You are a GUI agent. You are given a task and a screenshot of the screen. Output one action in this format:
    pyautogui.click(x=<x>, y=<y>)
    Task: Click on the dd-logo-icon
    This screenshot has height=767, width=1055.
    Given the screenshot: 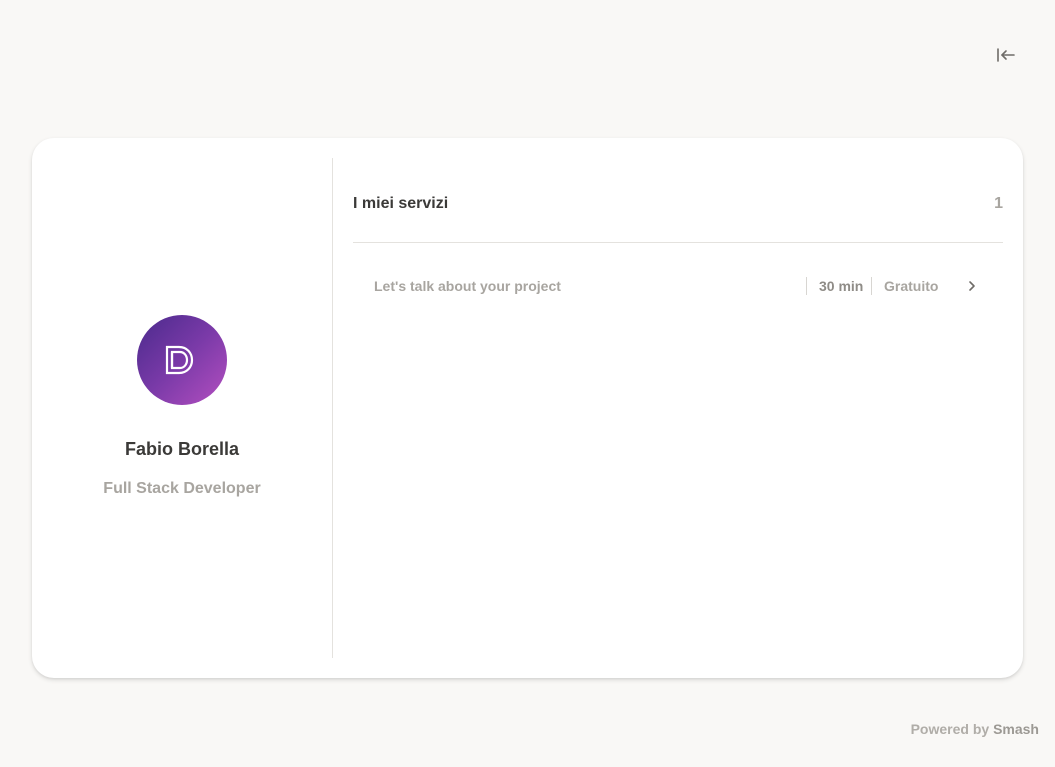 What is the action you would take?
    pyautogui.click(x=179, y=360)
    